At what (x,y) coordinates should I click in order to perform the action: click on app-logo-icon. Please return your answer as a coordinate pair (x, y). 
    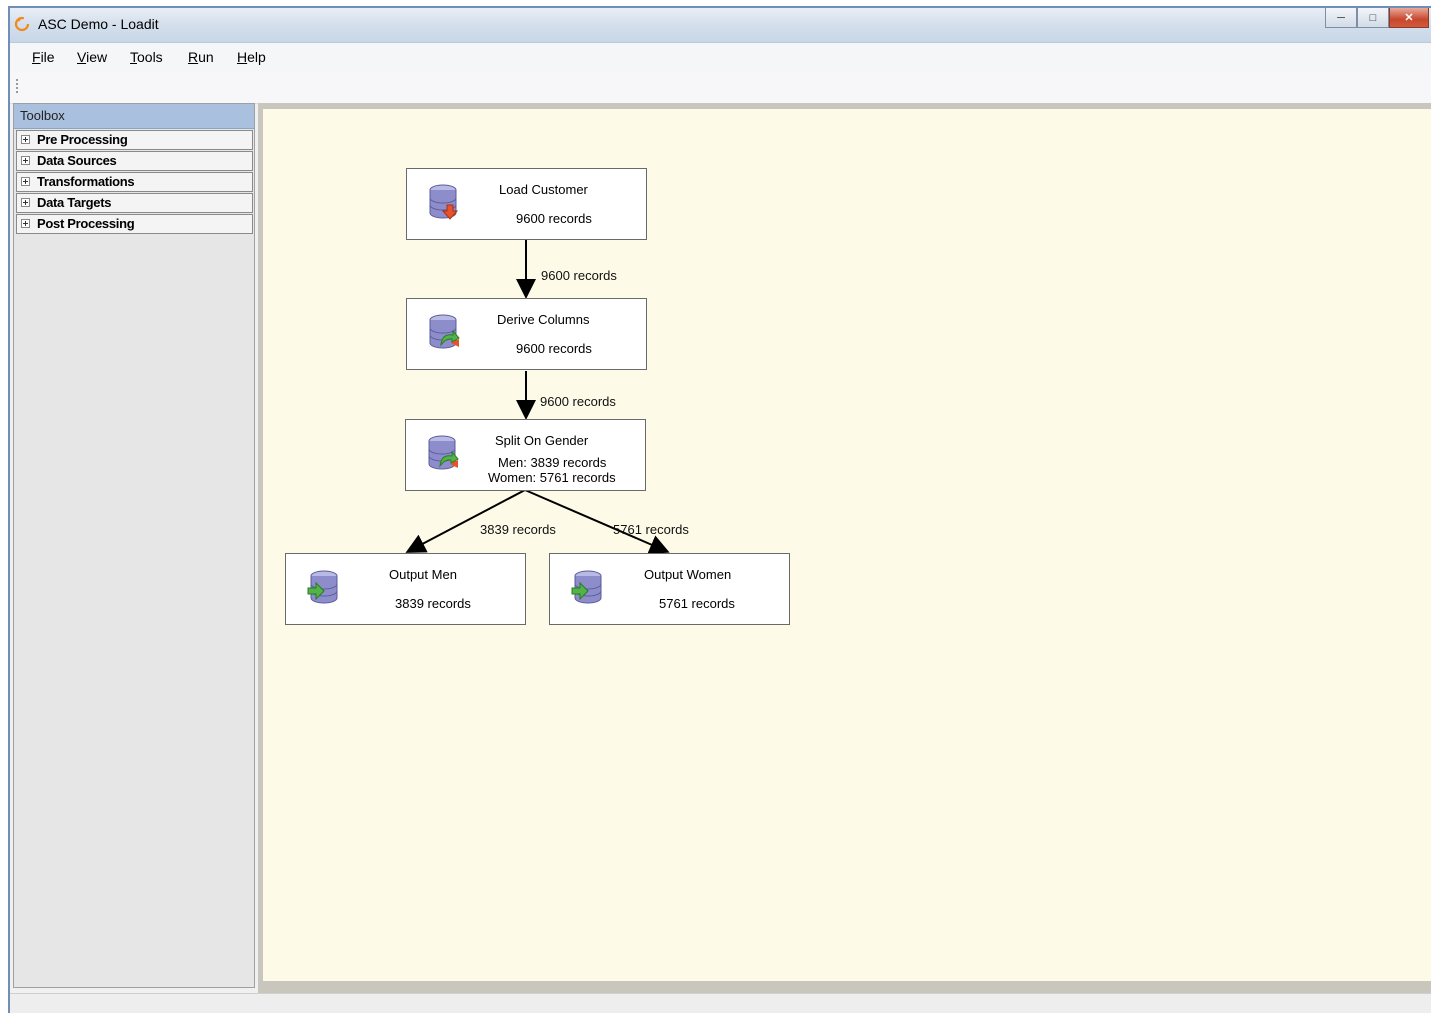
    Looking at the image, I should click on (22, 24).